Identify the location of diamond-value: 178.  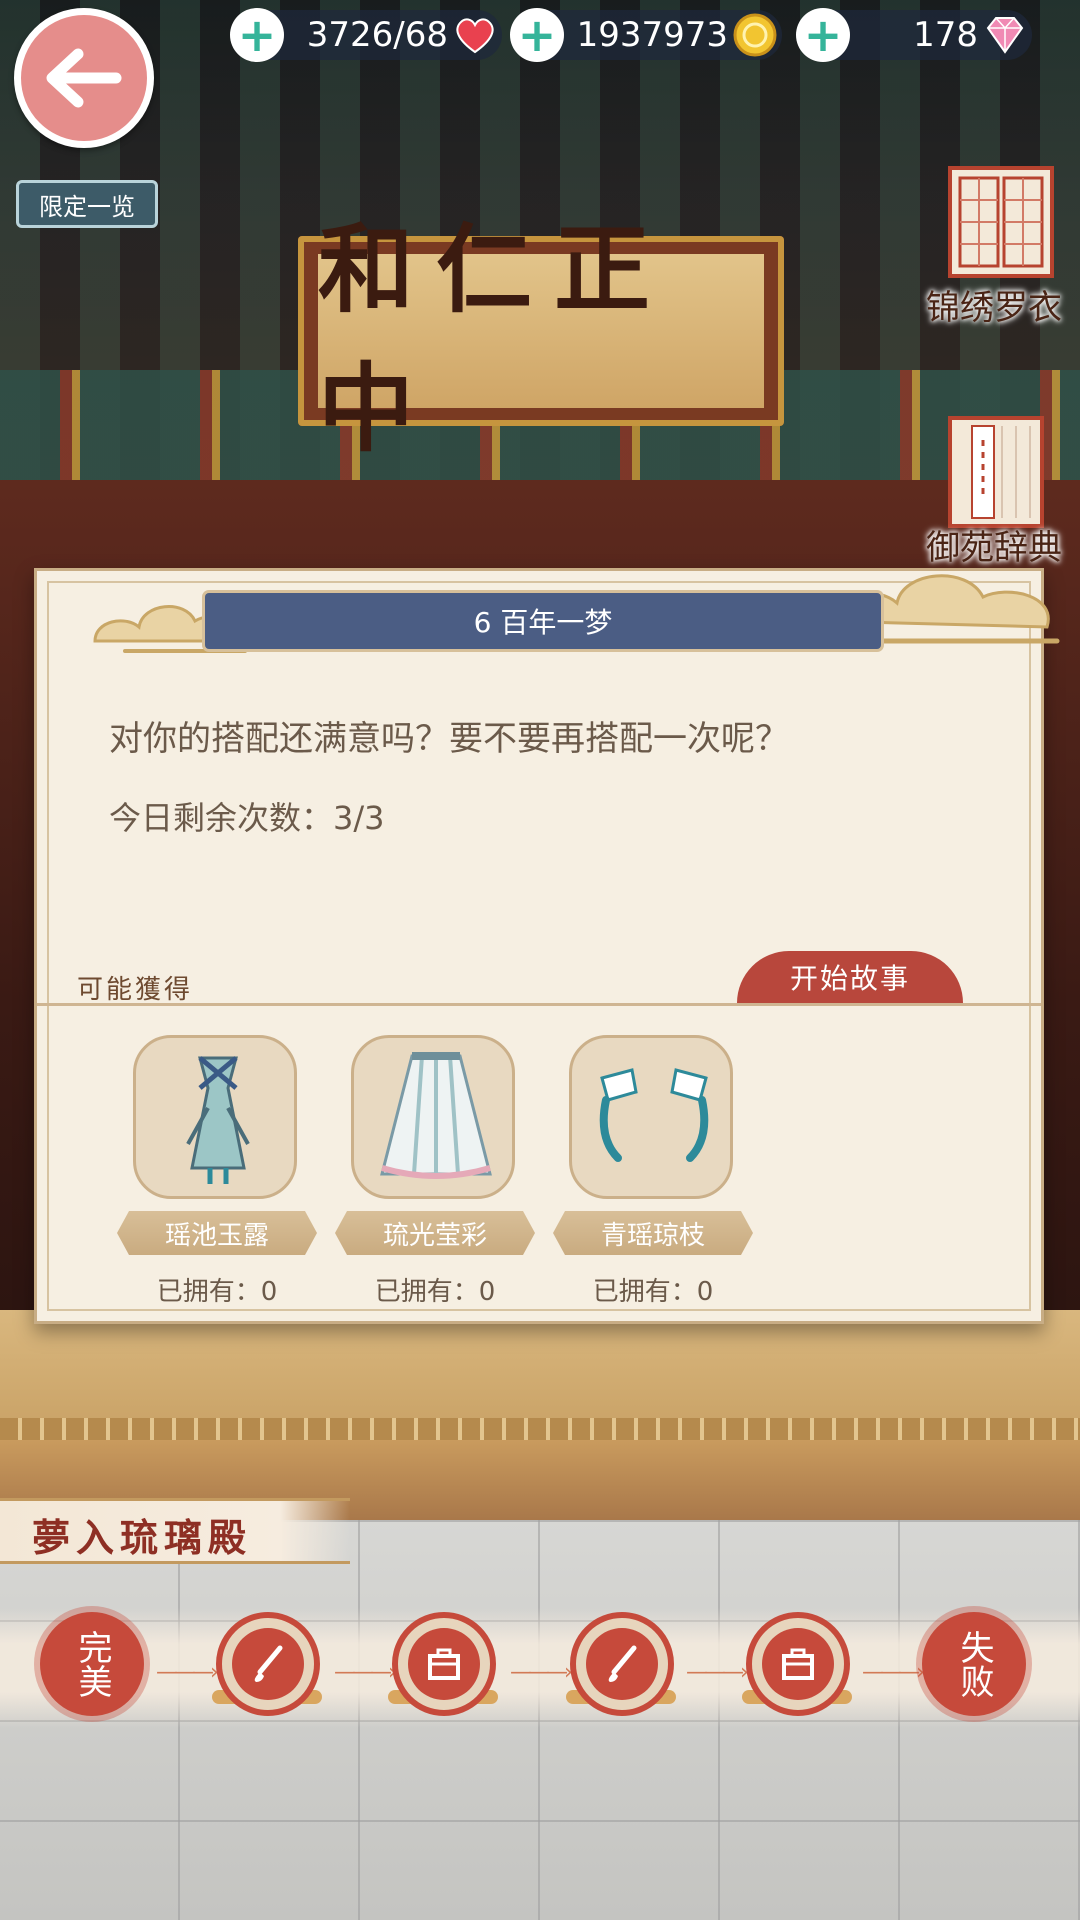
(945, 35).